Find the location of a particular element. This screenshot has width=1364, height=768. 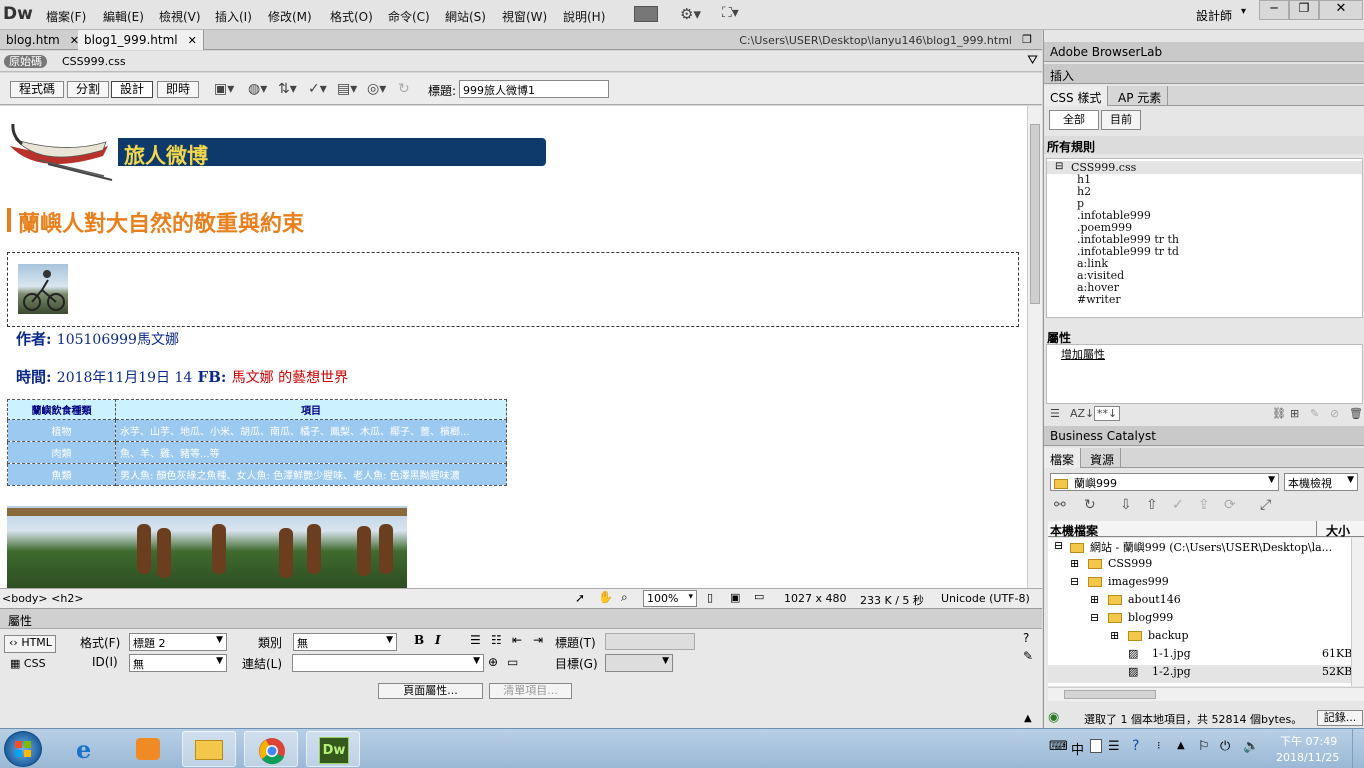

tree-row: ⊞ about146 is located at coordinates (1199, 602).